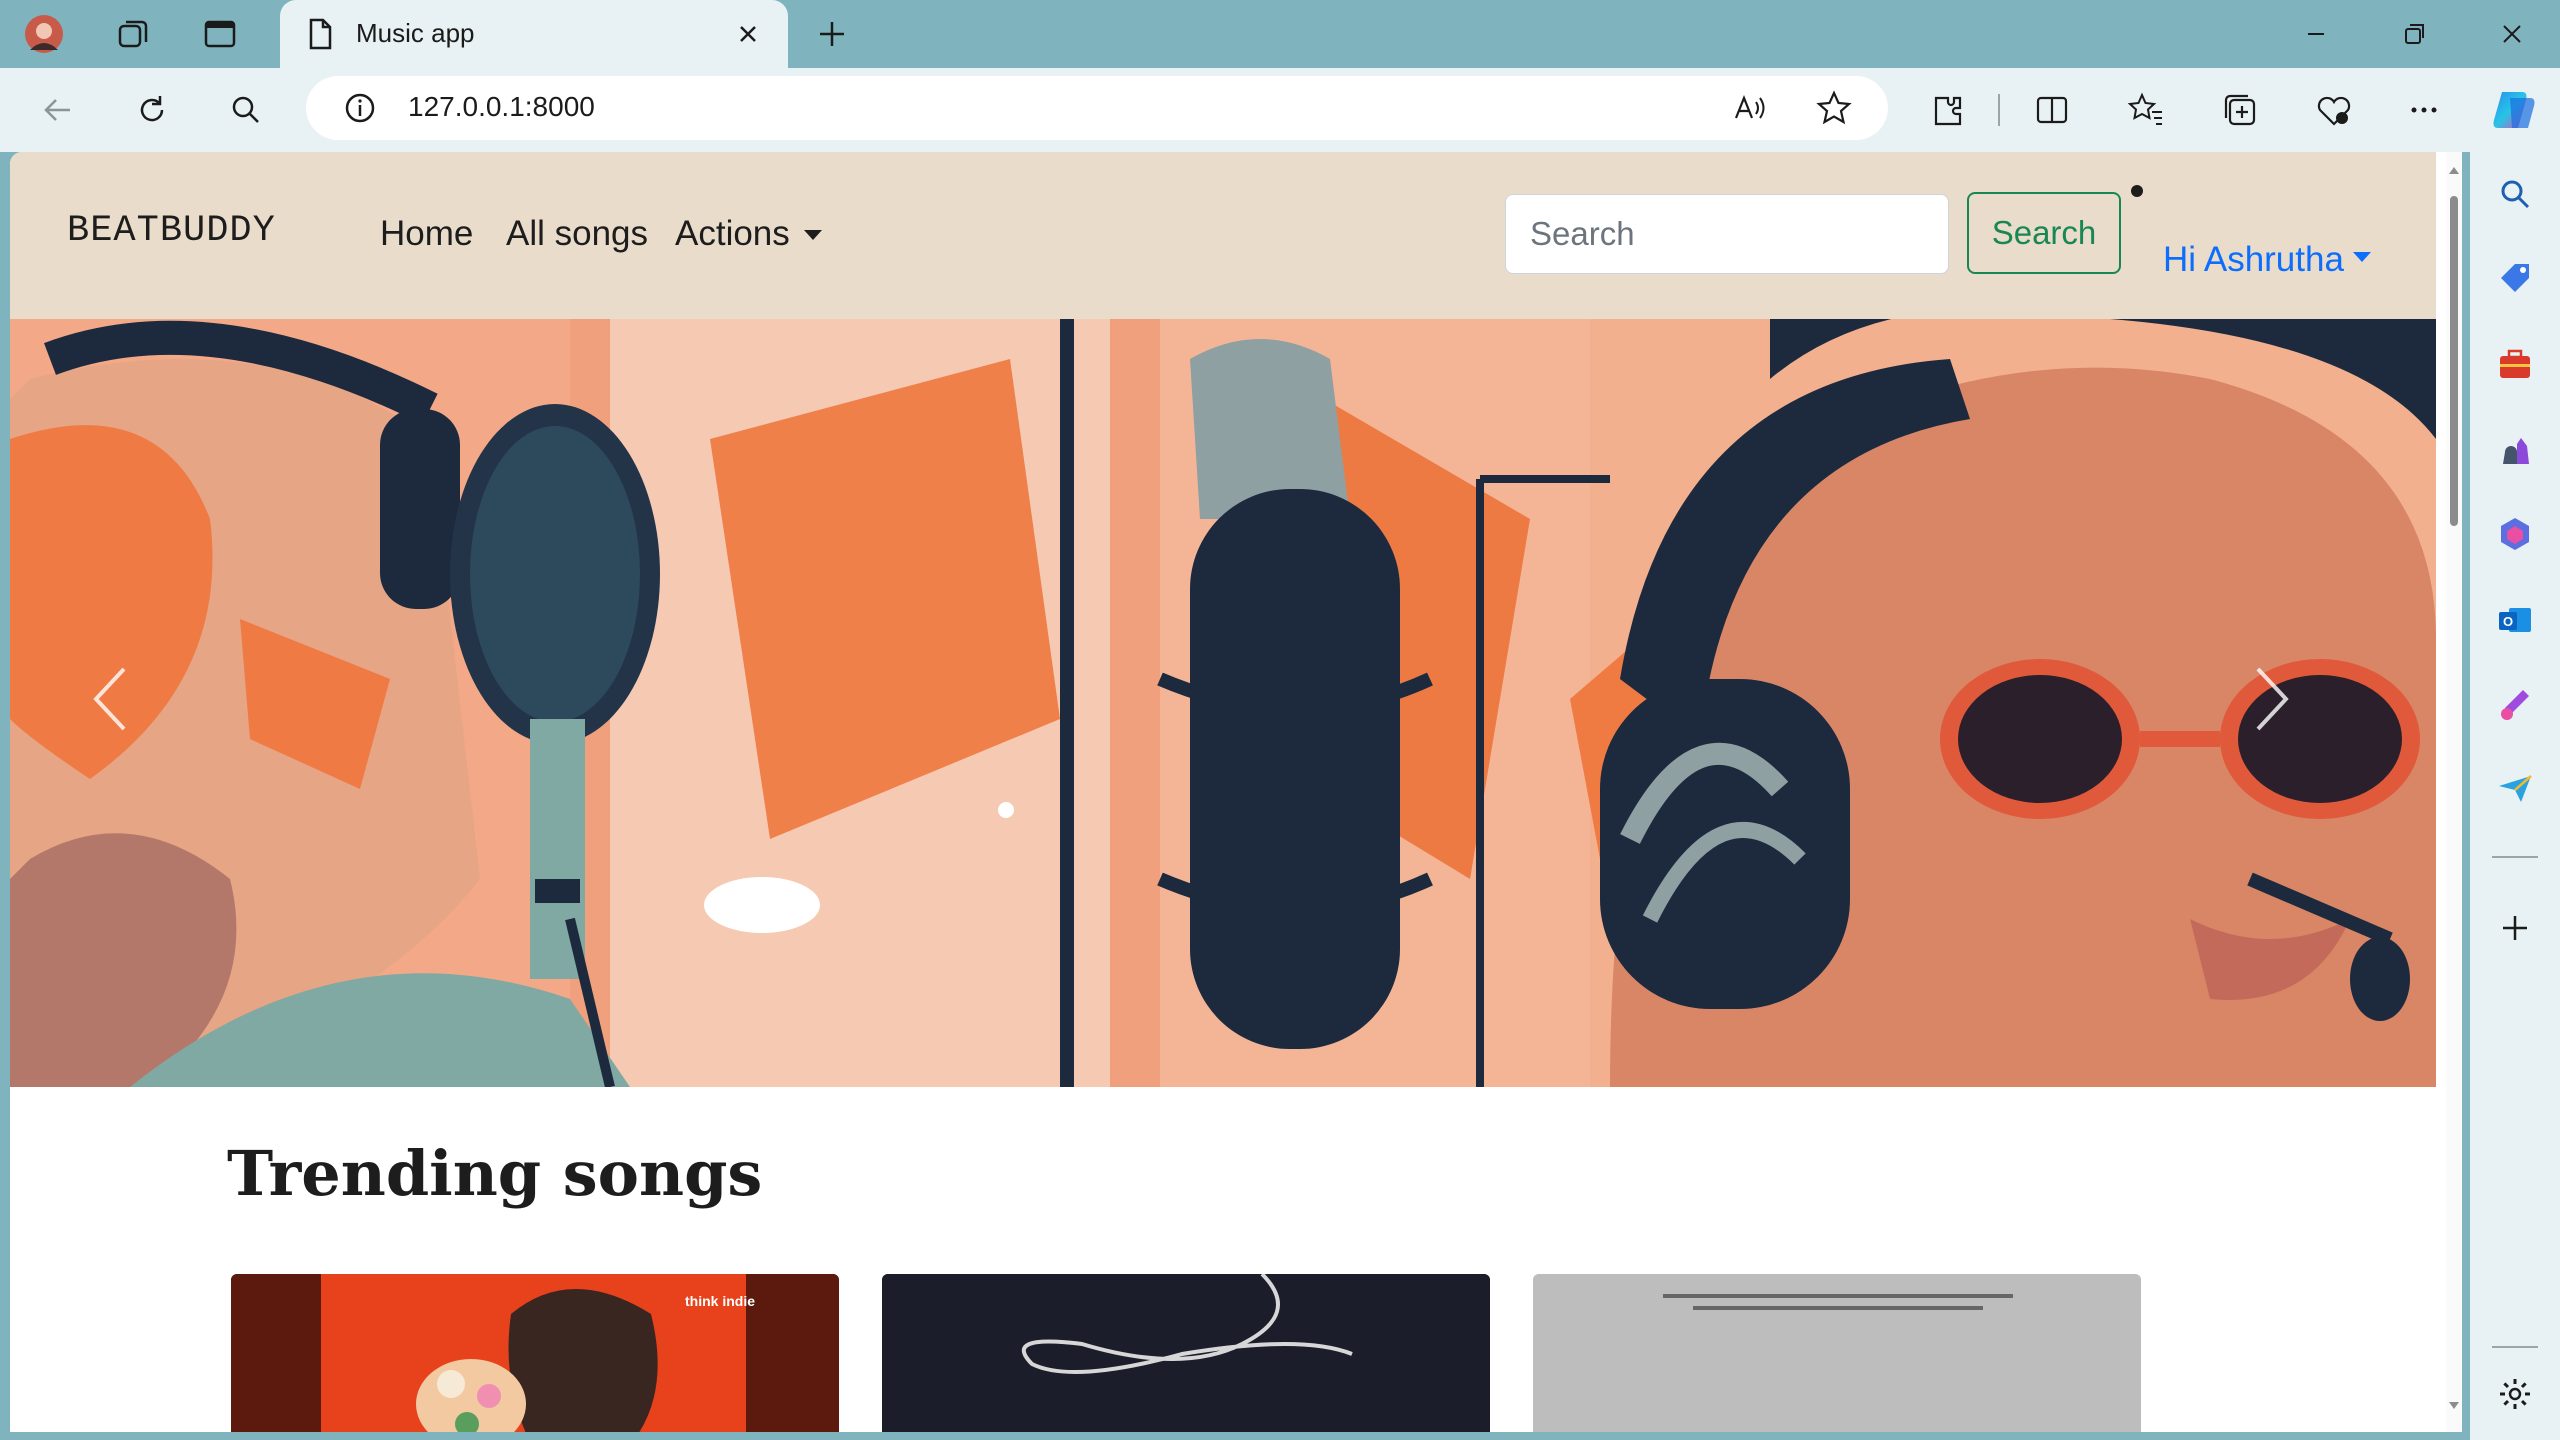 The width and height of the screenshot is (2560, 1440). I want to click on site-info-icon, so click(360, 108).